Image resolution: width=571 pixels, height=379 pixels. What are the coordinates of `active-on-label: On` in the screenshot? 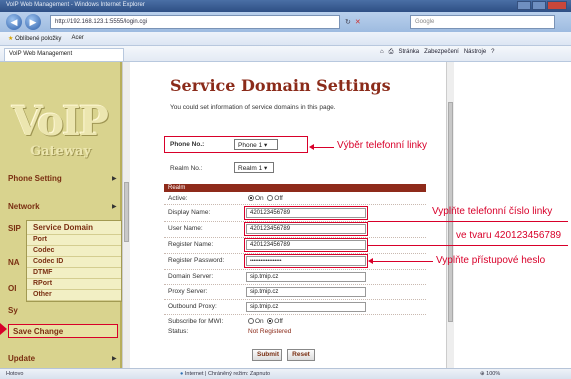 It's located at (259, 198).